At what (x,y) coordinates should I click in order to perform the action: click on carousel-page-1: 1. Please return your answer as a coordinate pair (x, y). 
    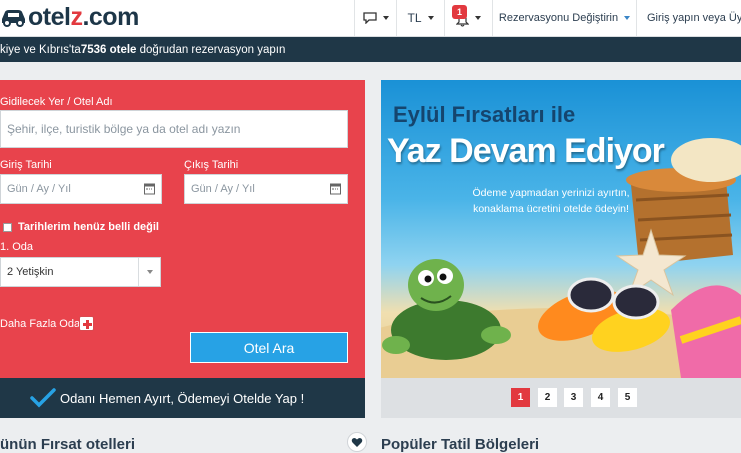
    Looking at the image, I should click on (520, 397).